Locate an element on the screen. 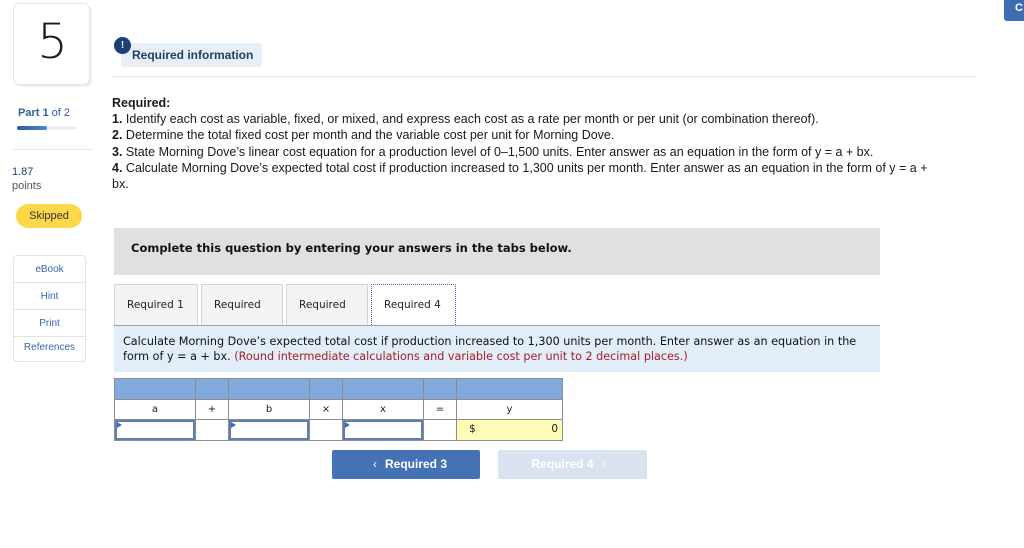  prev-required-button: ‹ Required 3 is located at coordinates (406, 464).